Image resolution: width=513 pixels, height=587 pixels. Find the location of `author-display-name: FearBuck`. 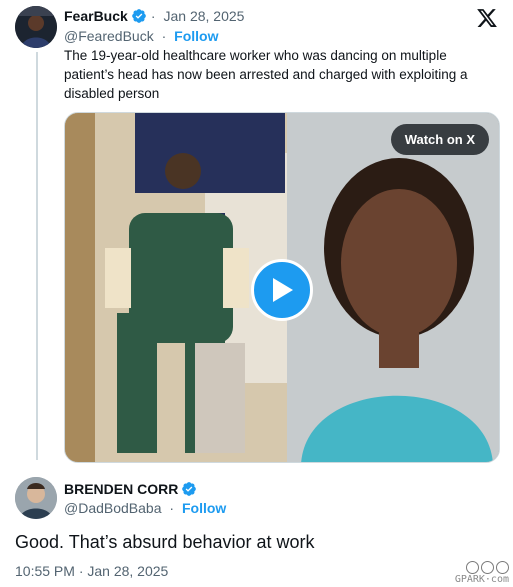

author-display-name: FearBuck is located at coordinates (96, 16).